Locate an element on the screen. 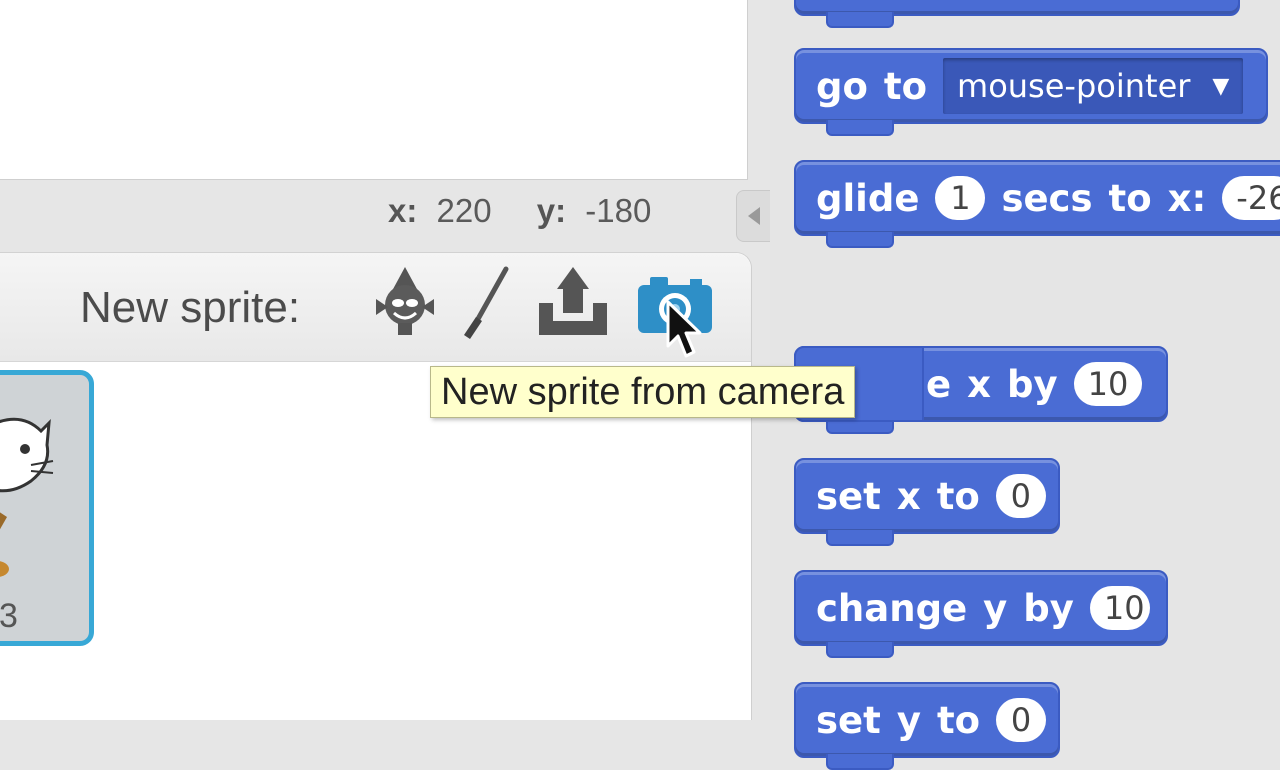  palette-collapse-tab is located at coordinates (753, 216).